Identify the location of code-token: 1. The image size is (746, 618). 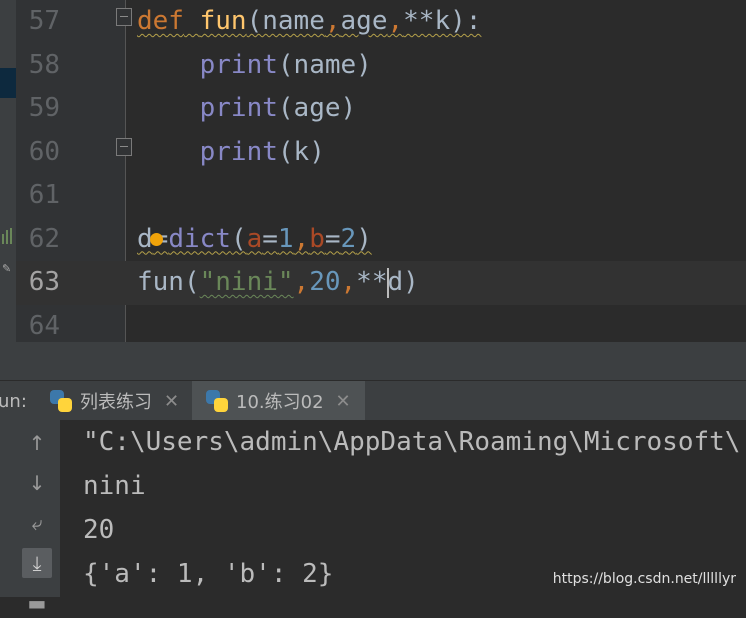
(285, 238).